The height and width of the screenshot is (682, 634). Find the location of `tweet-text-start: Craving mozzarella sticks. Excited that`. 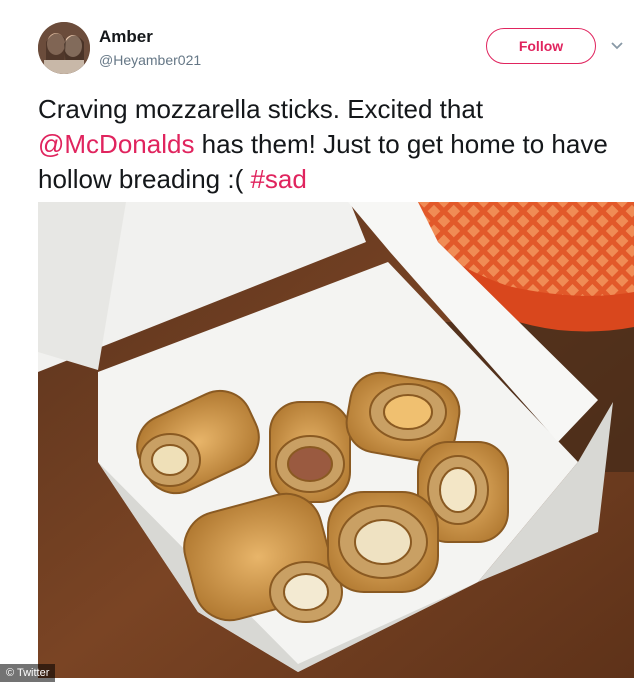

tweet-text-start: Craving mozzarella sticks. Excited that is located at coordinates (261, 109).